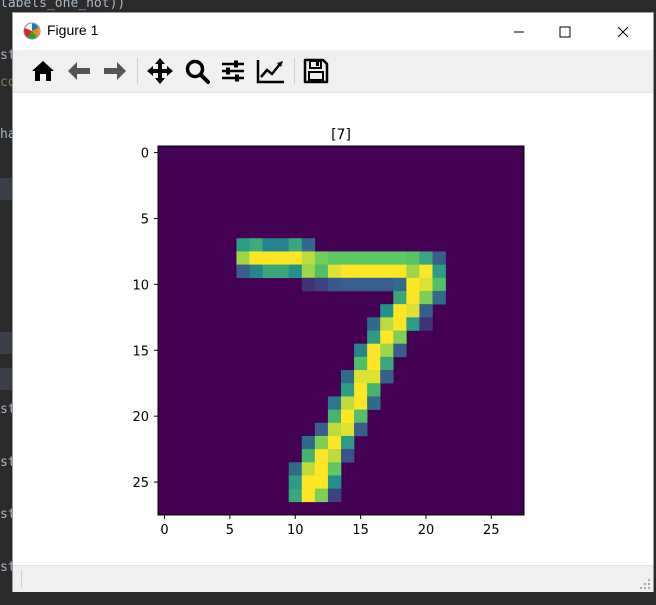 The height and width of the screenshot is (605, 656). I want to click on save-icon, so click(316, 71).